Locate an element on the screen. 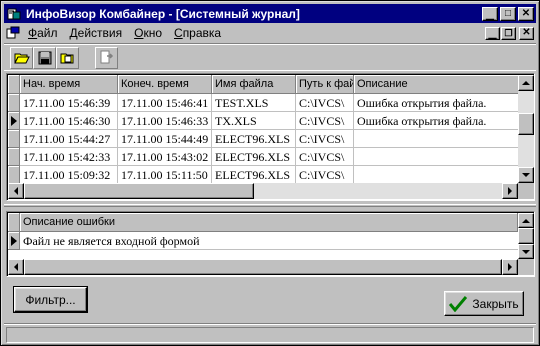 The width and height of the screenshot is (540, 346). restore-icon: ❐ is located at coordinates (508, 33).